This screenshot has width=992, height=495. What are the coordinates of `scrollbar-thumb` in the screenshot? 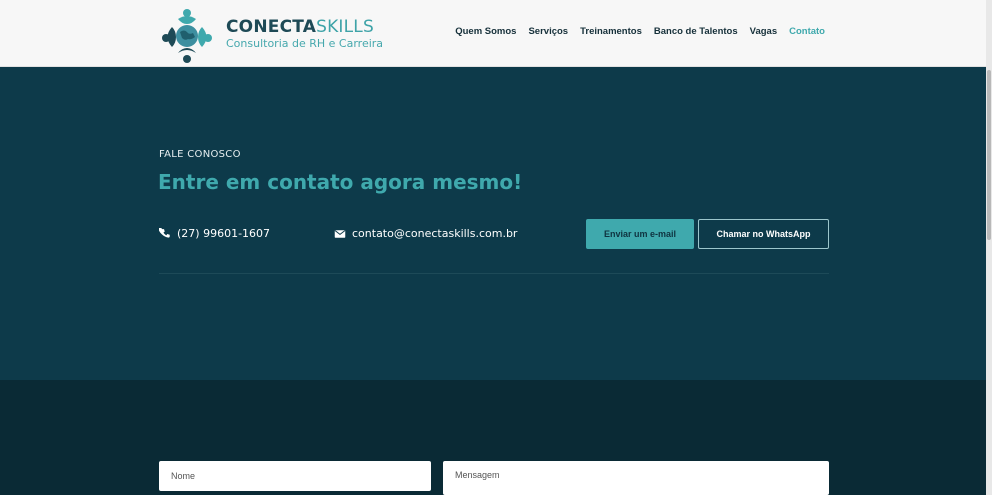 It's located at (989, 155).